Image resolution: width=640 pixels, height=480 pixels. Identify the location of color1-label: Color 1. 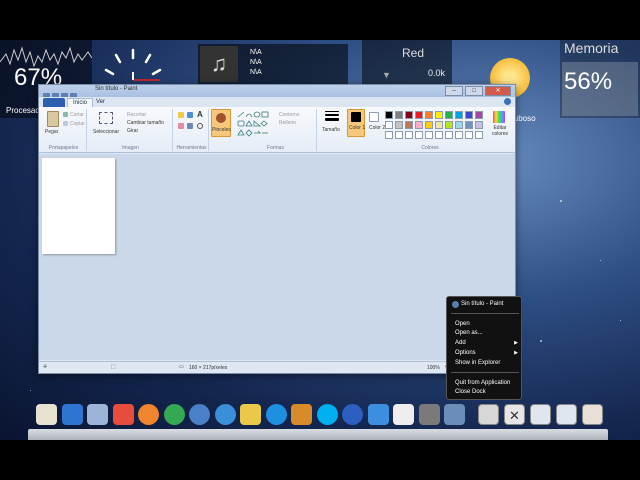
(357, 128).